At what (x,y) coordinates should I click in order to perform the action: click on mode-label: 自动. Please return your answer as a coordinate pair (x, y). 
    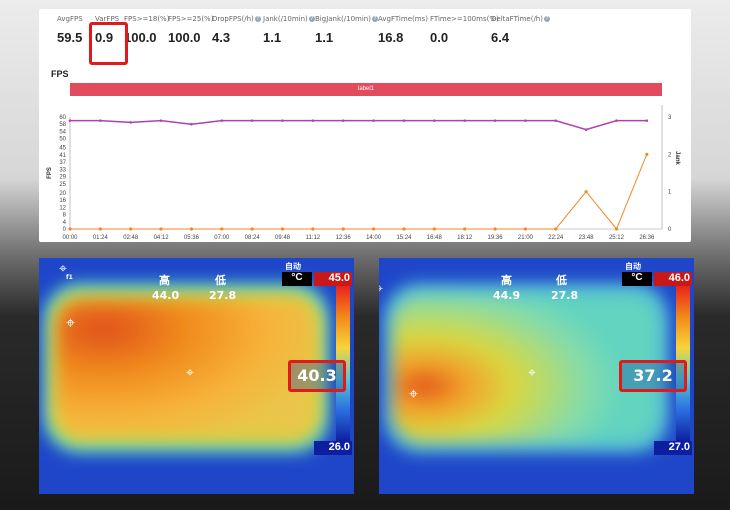
    Looking at the image, I should click on (293, 266).